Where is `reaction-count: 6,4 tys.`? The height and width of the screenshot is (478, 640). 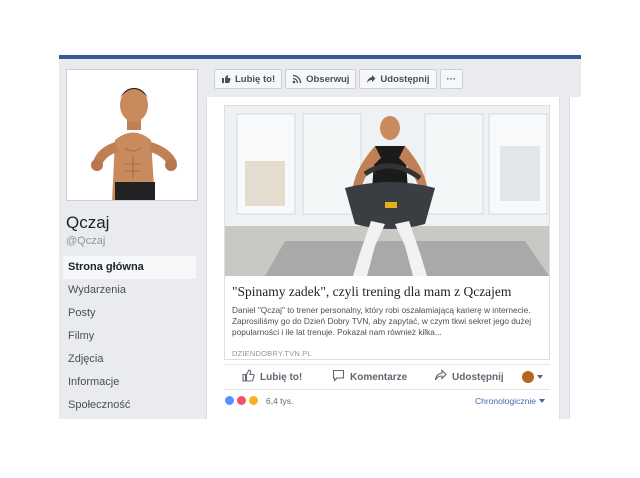 reaction-count: 6,4 tys. is located at coordinates (280, 400).